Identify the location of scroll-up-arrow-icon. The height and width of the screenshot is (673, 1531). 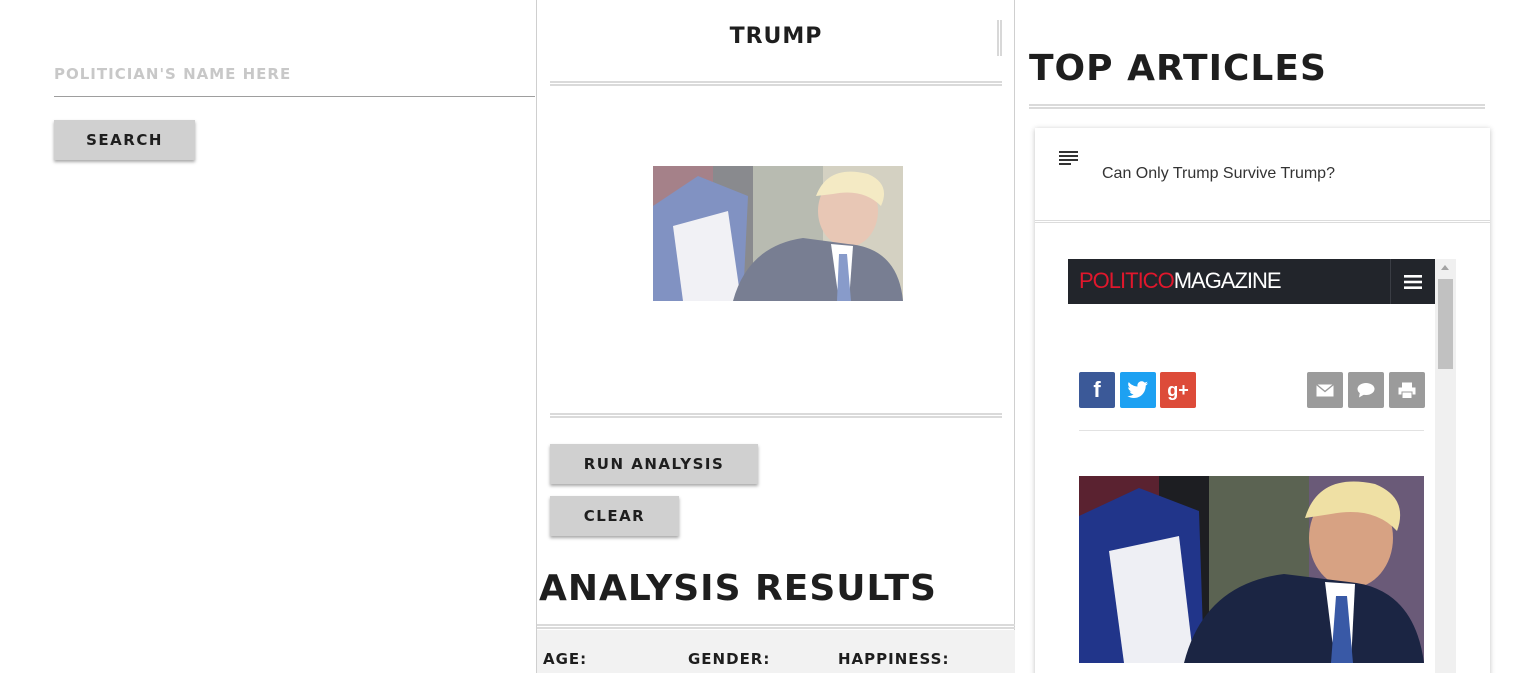
(1445, 267).